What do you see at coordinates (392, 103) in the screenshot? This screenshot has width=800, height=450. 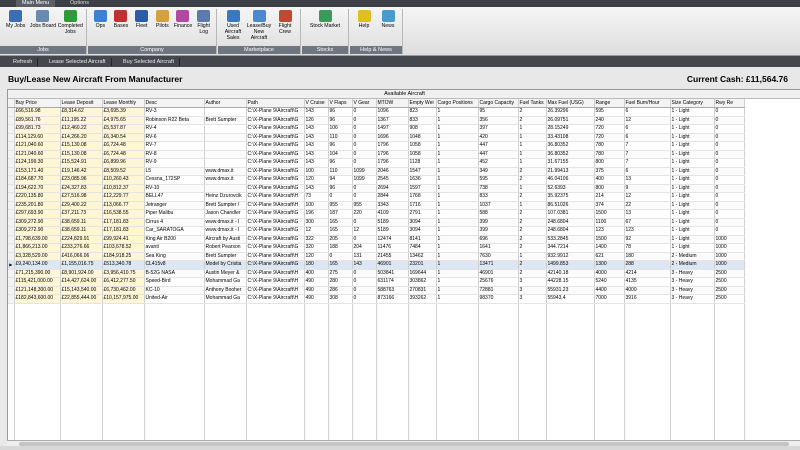 I see `column-header: MTOW` at bounding box center [392, 103].